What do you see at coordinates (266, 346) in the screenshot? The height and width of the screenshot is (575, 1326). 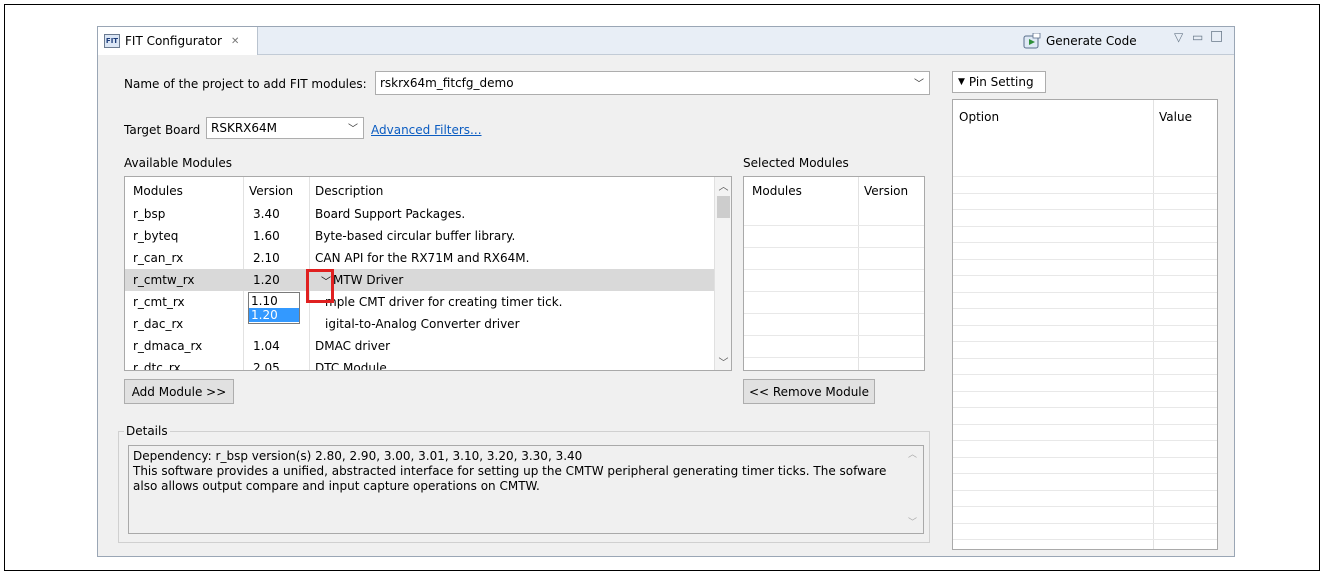 I see `module-version: 1.04` at bounding box center [266, 346].